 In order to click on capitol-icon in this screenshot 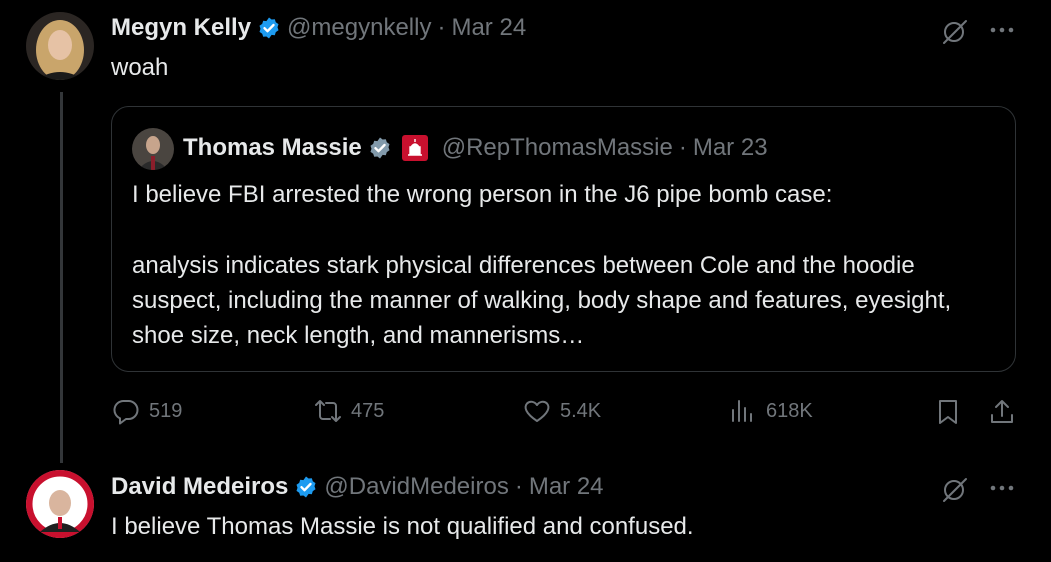, I will do `click(414, 148)`.